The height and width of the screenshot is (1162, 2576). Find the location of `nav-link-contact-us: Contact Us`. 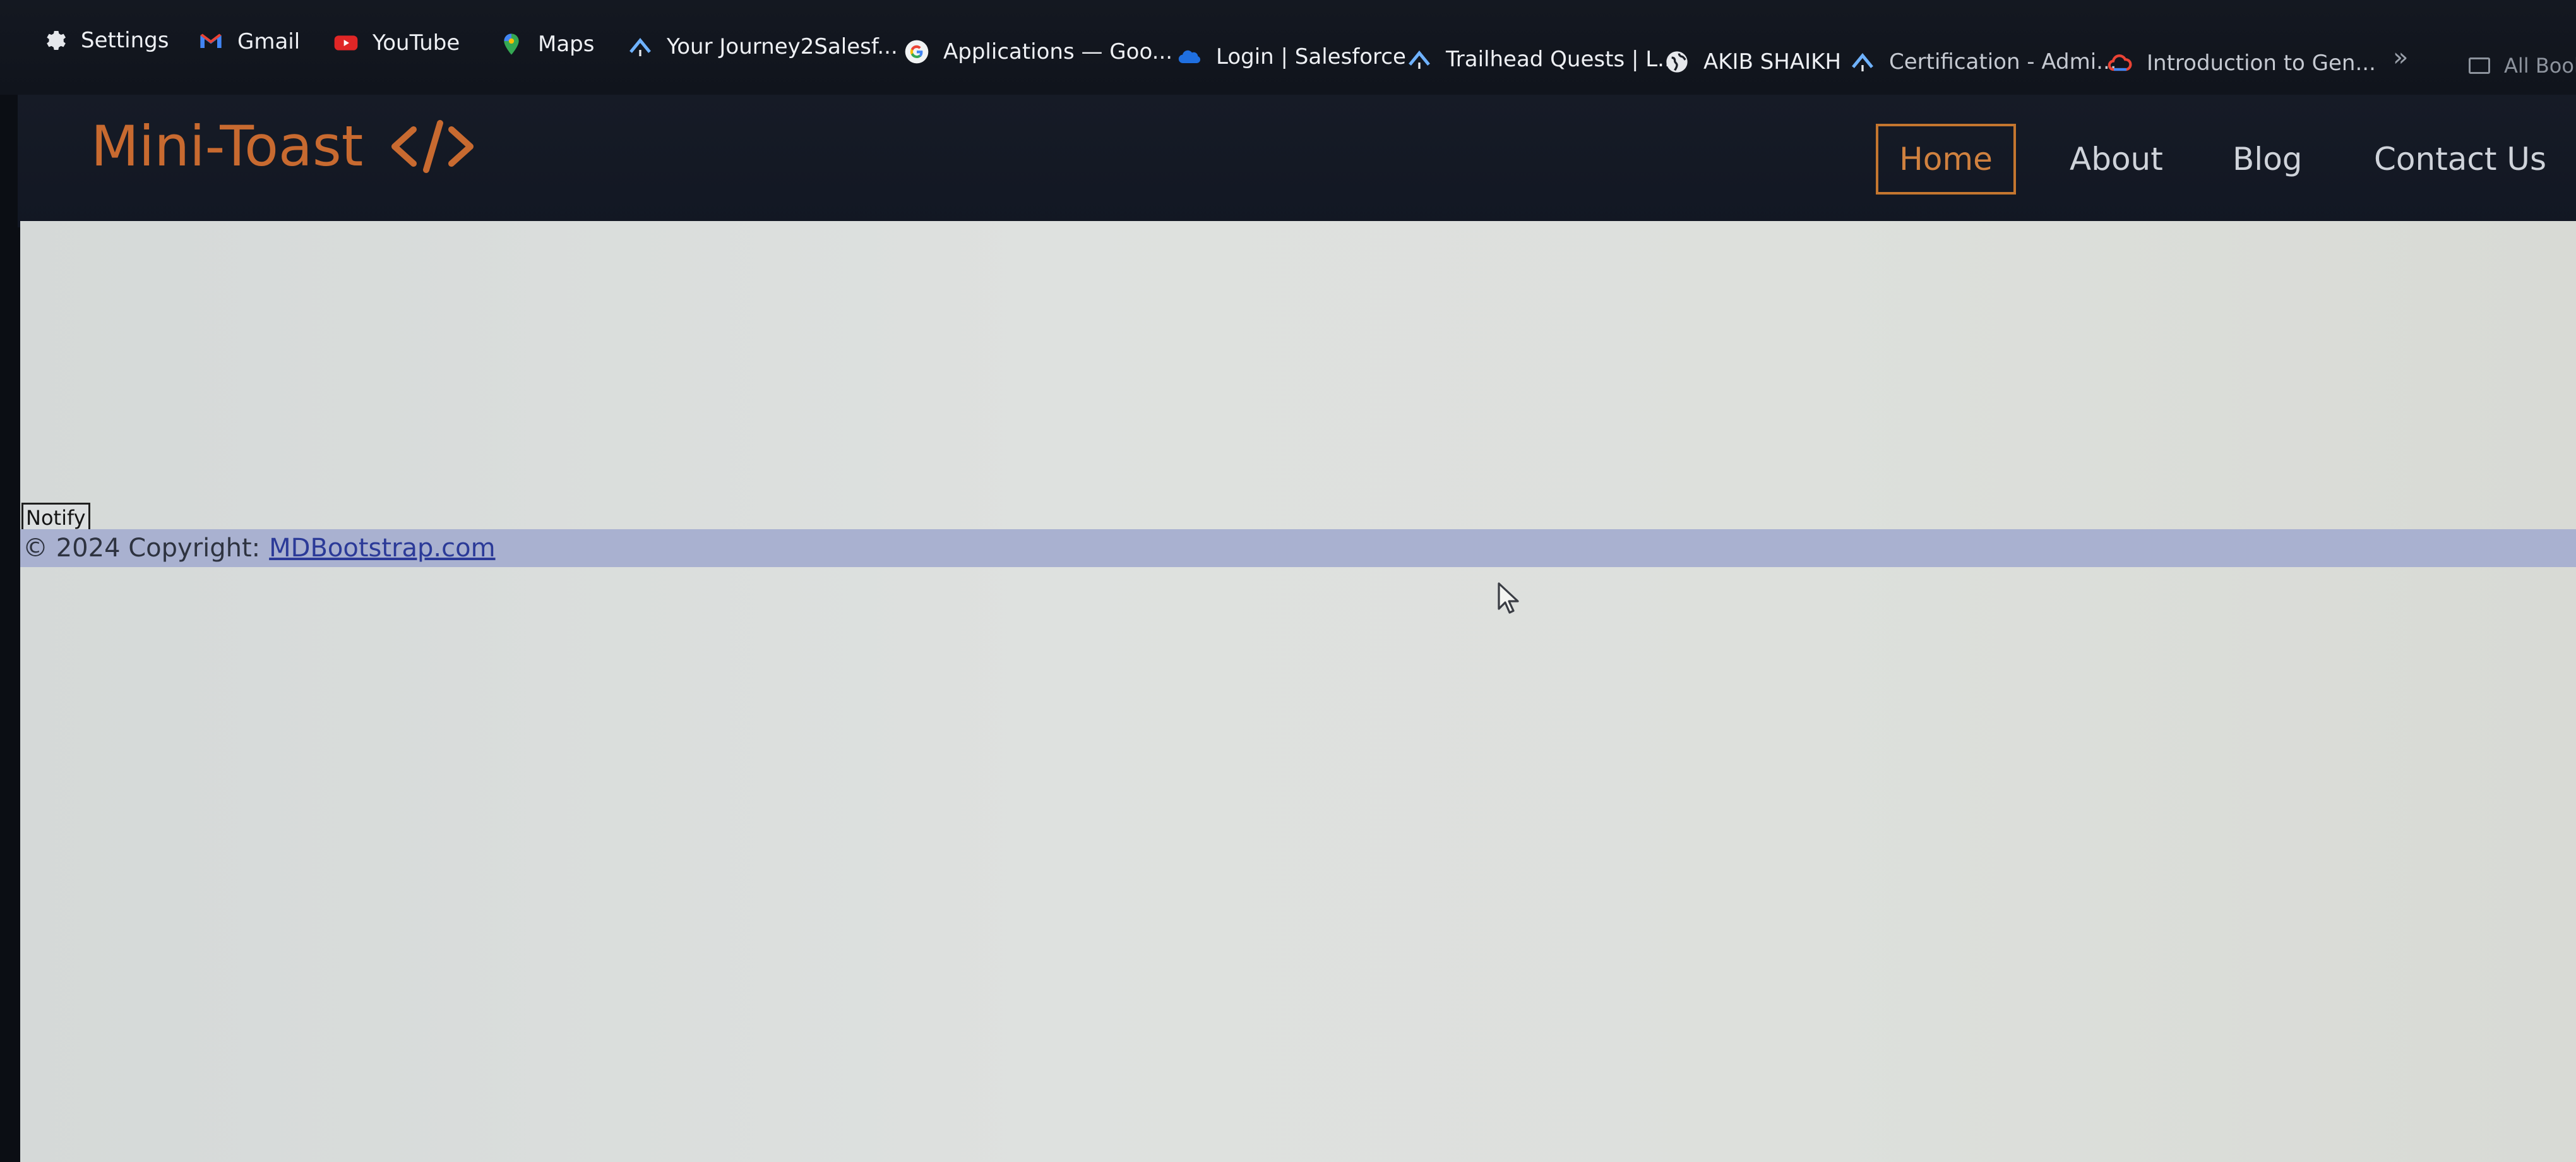

nav-link-contact-us: Contact Us is located at coordinates (2460, 159).